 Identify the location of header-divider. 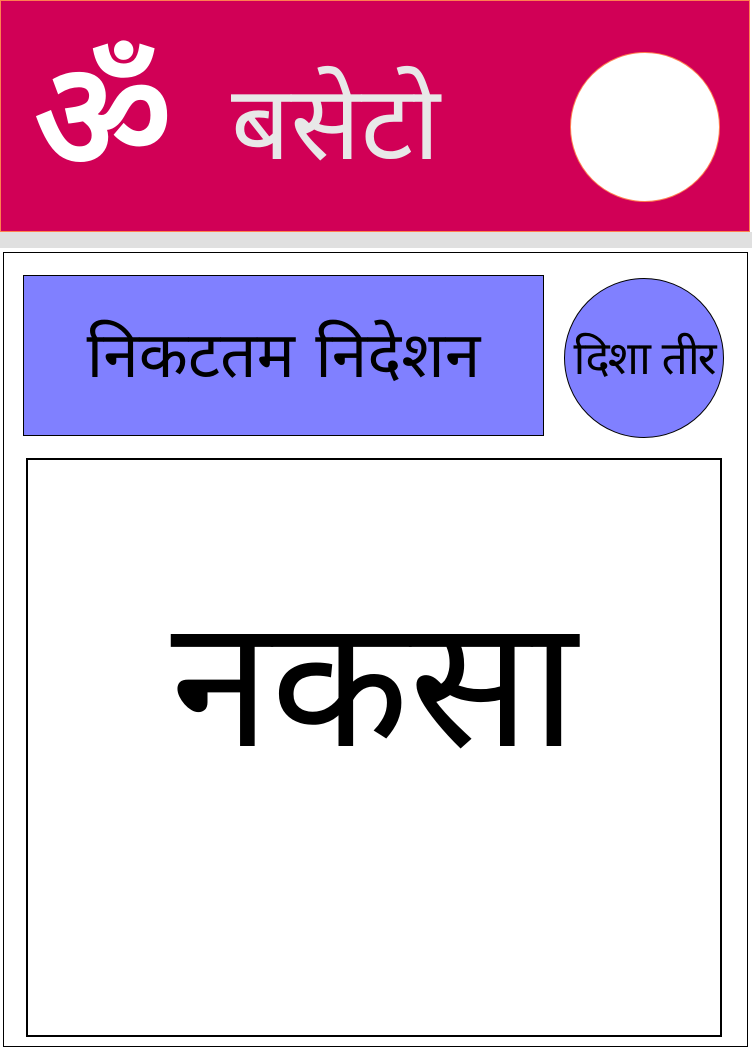
(376, 240).